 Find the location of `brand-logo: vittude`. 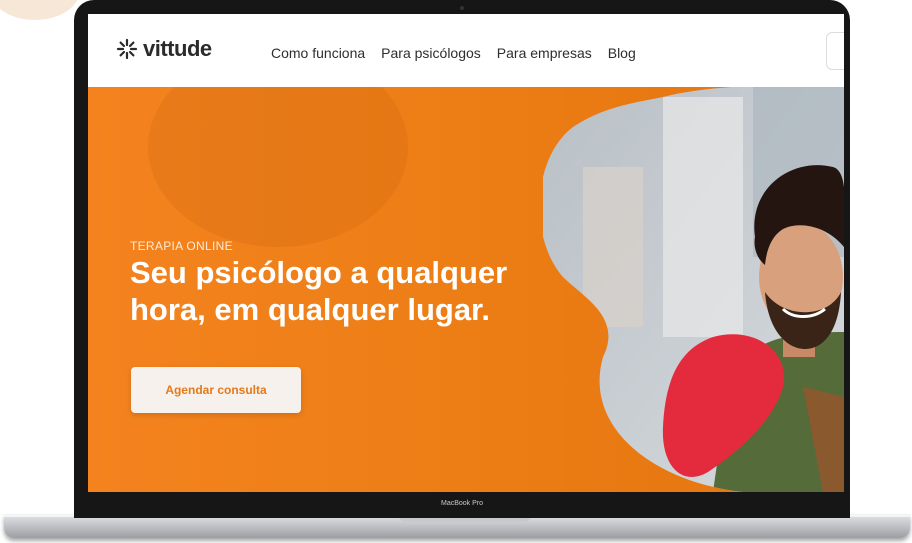

brand-logo: vittude is located at coordinates (164, 49).